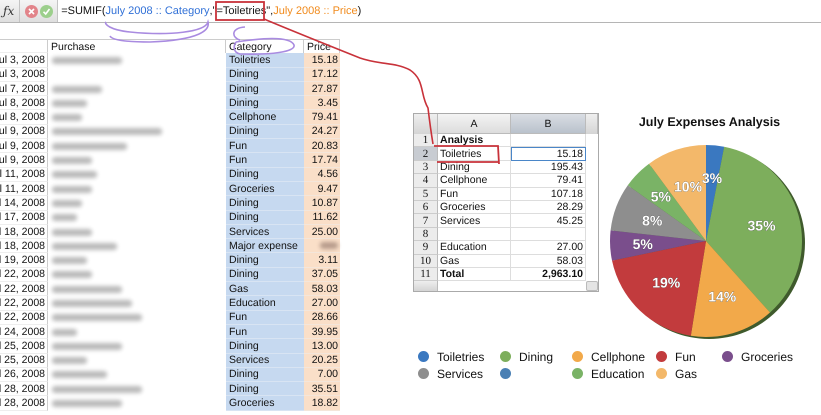  I want to click on price-cell: 13.00, so click(322, 346).